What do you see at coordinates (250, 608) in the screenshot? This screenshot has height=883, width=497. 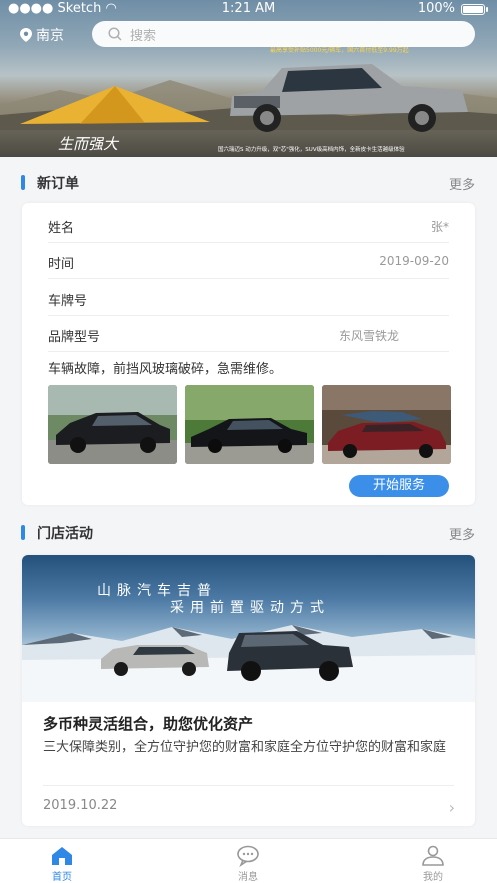 I see `activity-image-line2: 采用前置驱动方式` at bounding box center [250, 608].